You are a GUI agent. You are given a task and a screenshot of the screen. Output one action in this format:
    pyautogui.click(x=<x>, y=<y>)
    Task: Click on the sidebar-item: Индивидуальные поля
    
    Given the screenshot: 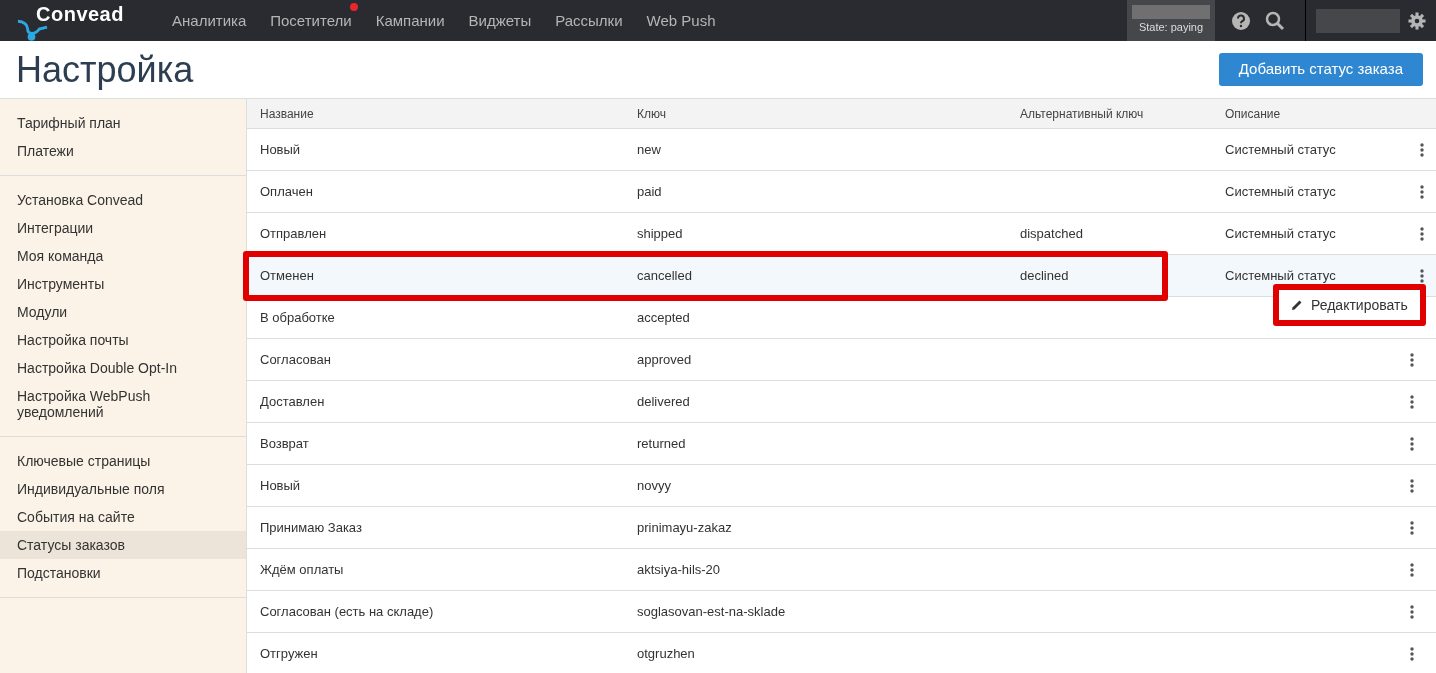 What is the action you would take?
    pyautogui.click(x=123, y=489)
    